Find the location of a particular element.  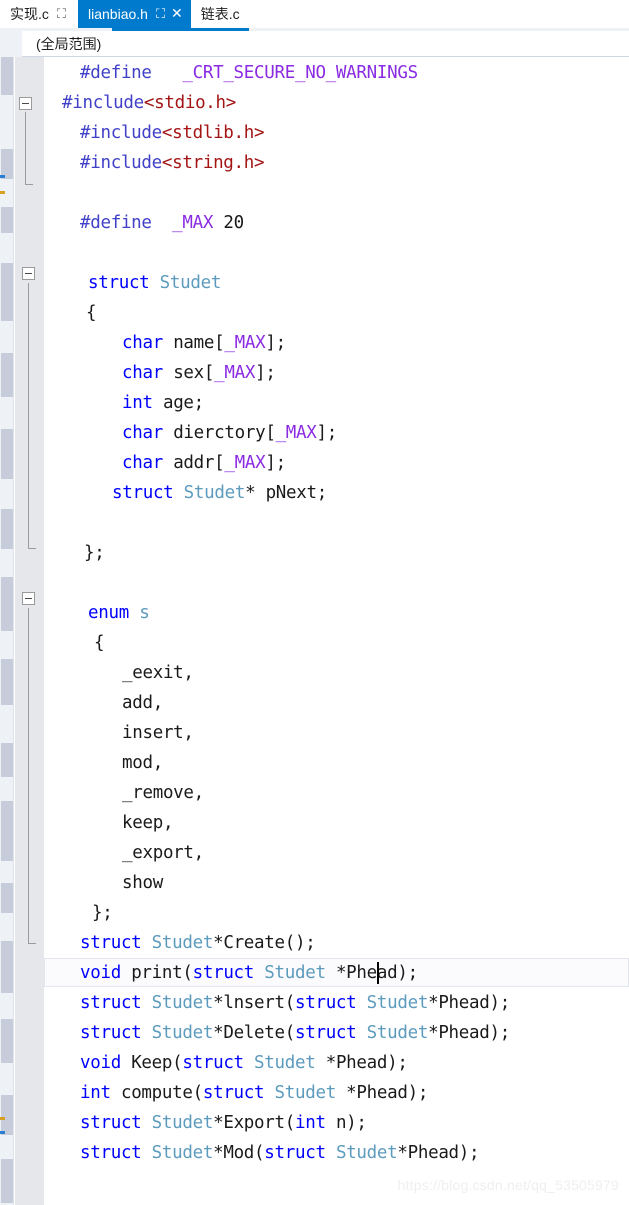

code-token: insert, is located at coordinates (158, 733).